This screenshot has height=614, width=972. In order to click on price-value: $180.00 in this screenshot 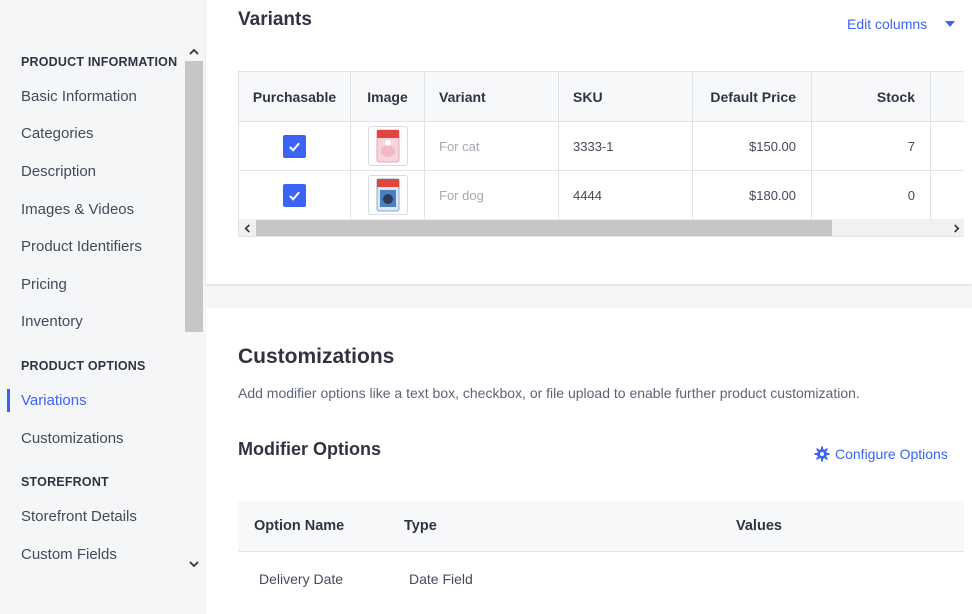, I will do `click(752, 195)`.